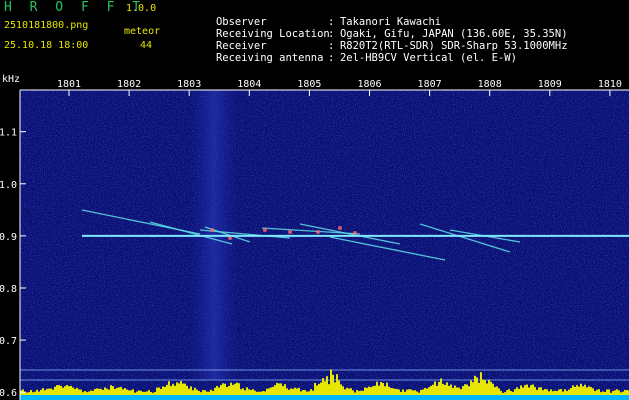  Describe the element at coordinates (241, 22) in the screenshot. I see `info-key: Observer` at that location.